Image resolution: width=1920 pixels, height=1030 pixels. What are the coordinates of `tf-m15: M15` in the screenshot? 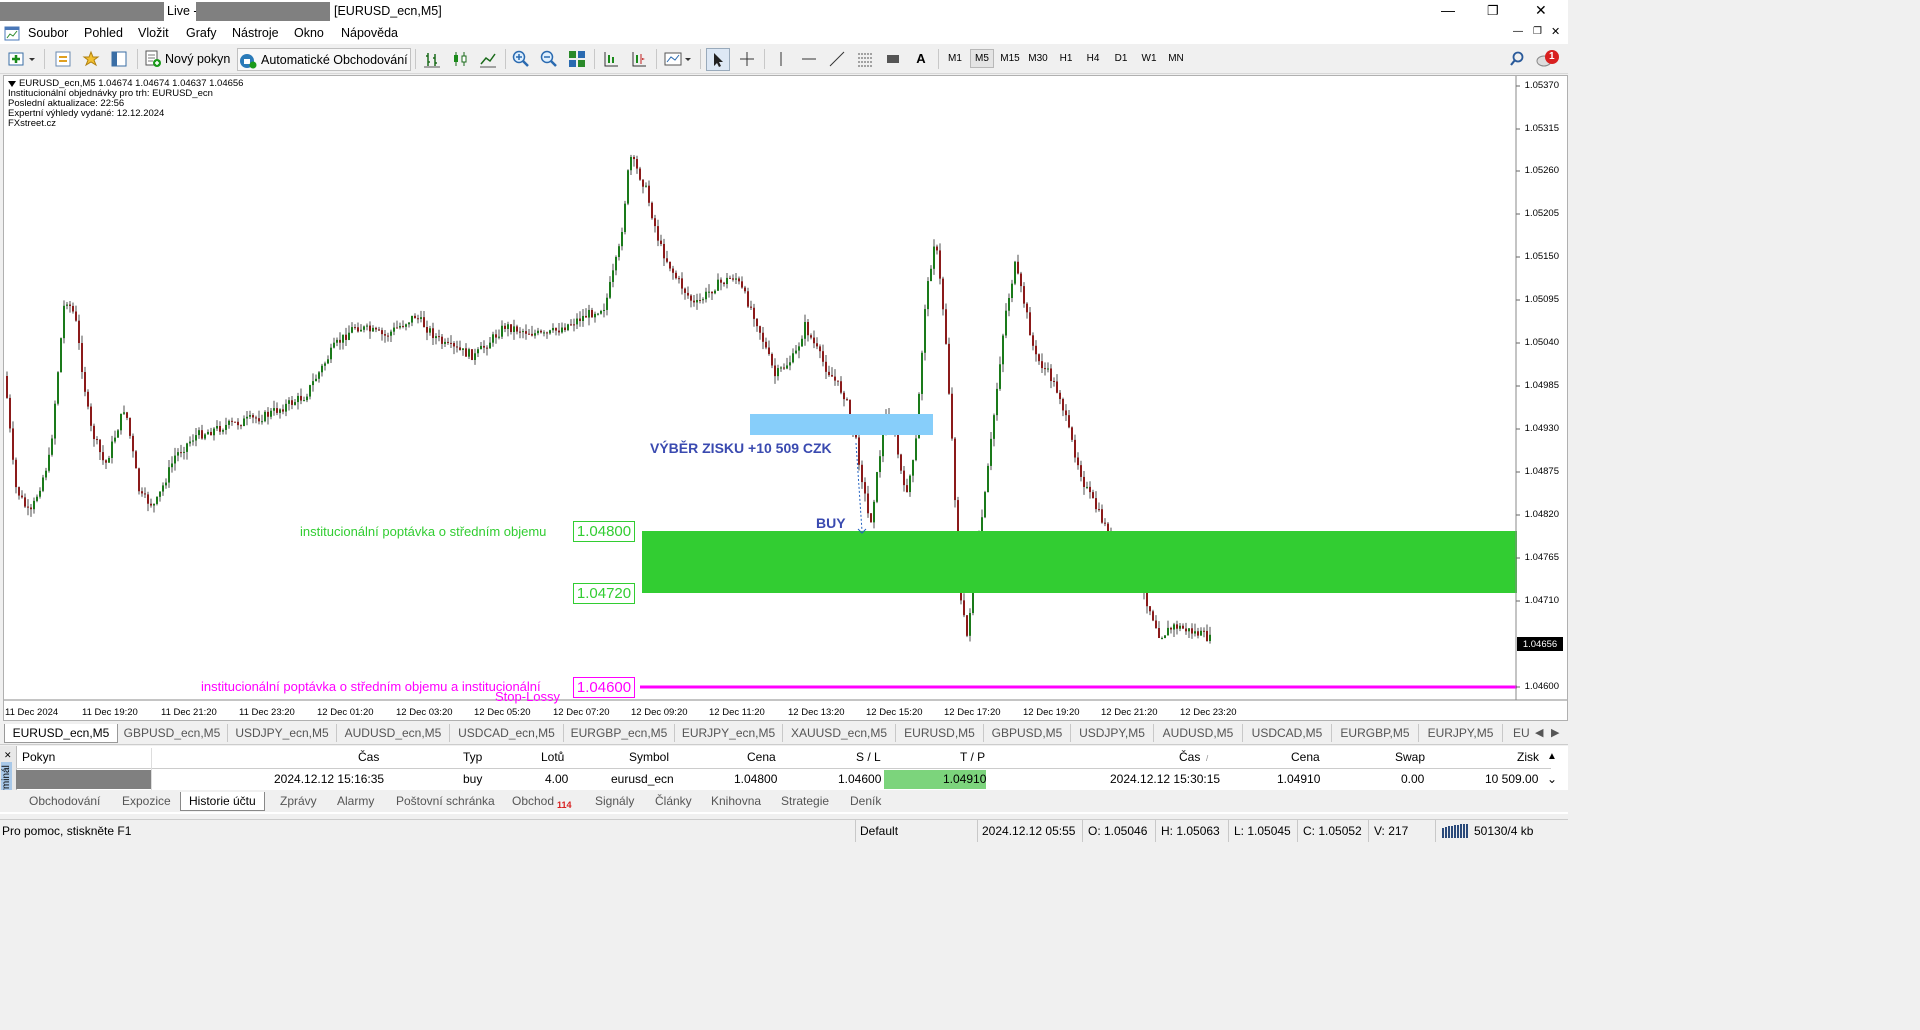 It's located at (1010, 58).